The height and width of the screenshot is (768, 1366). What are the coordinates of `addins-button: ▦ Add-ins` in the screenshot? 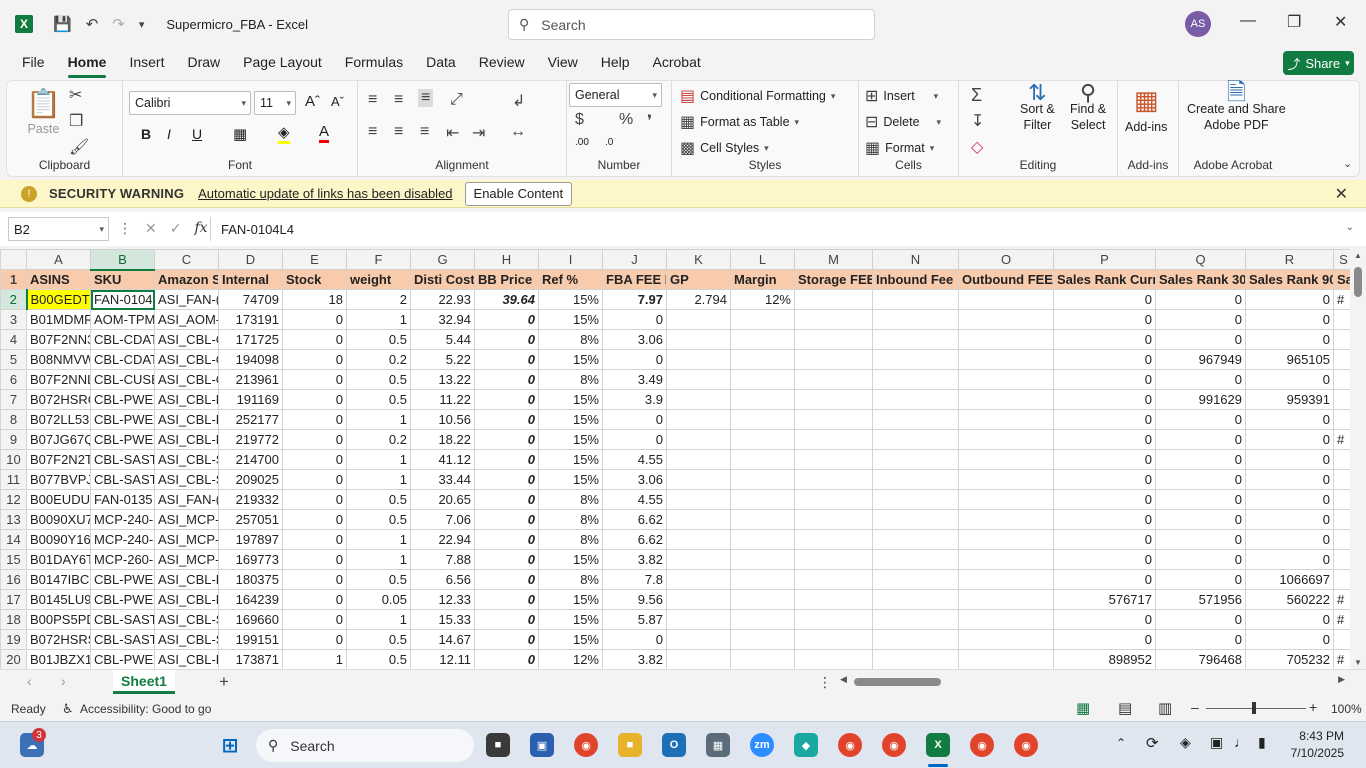 It's located at (1146, 109).